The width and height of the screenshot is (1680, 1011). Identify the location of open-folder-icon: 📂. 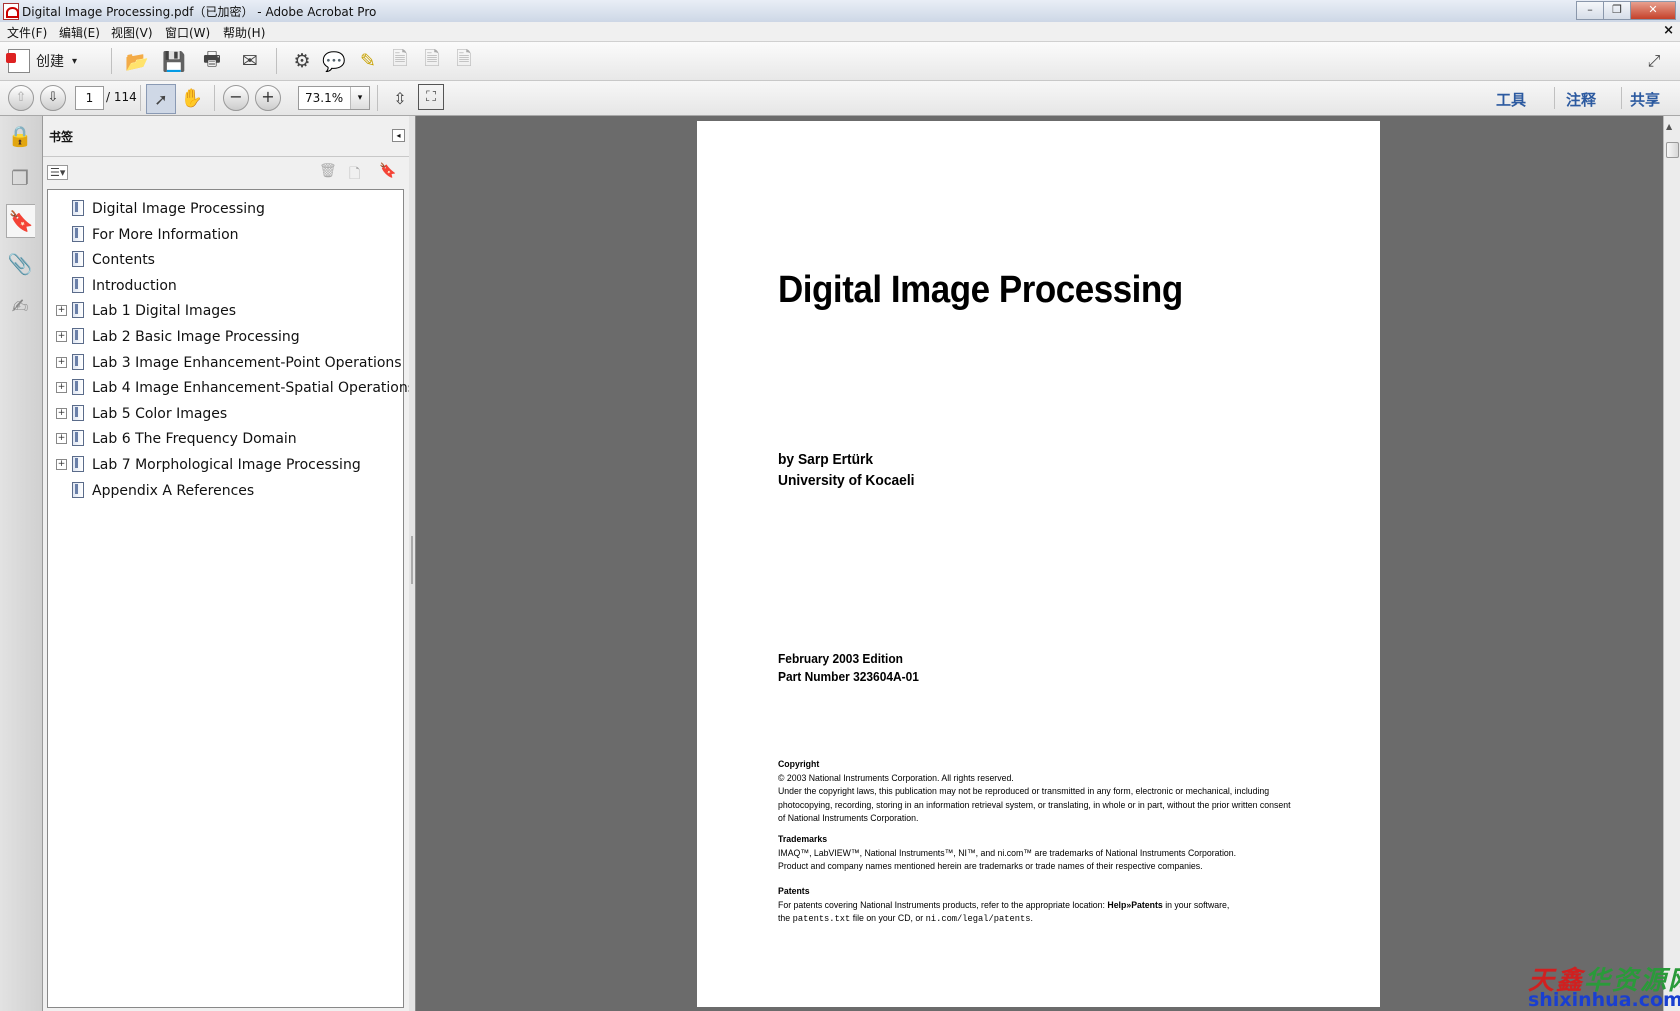
(137, 61).